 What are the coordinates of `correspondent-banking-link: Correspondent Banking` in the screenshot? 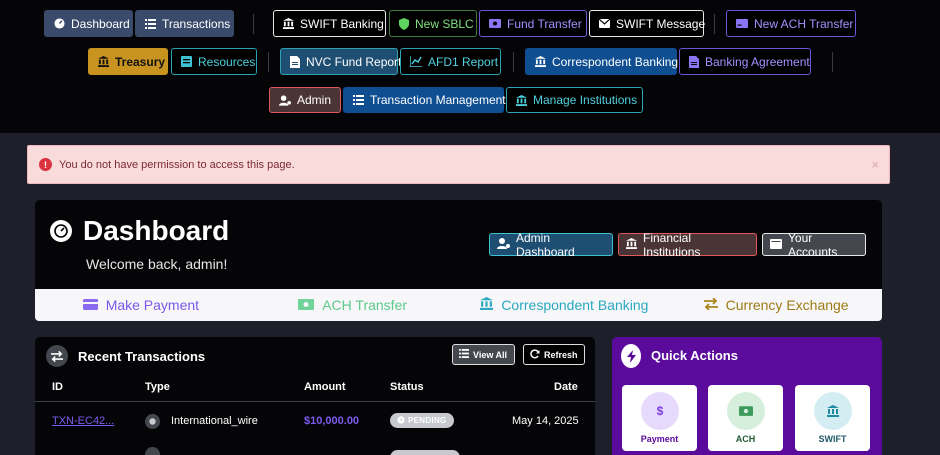 It's located at (565, 305).